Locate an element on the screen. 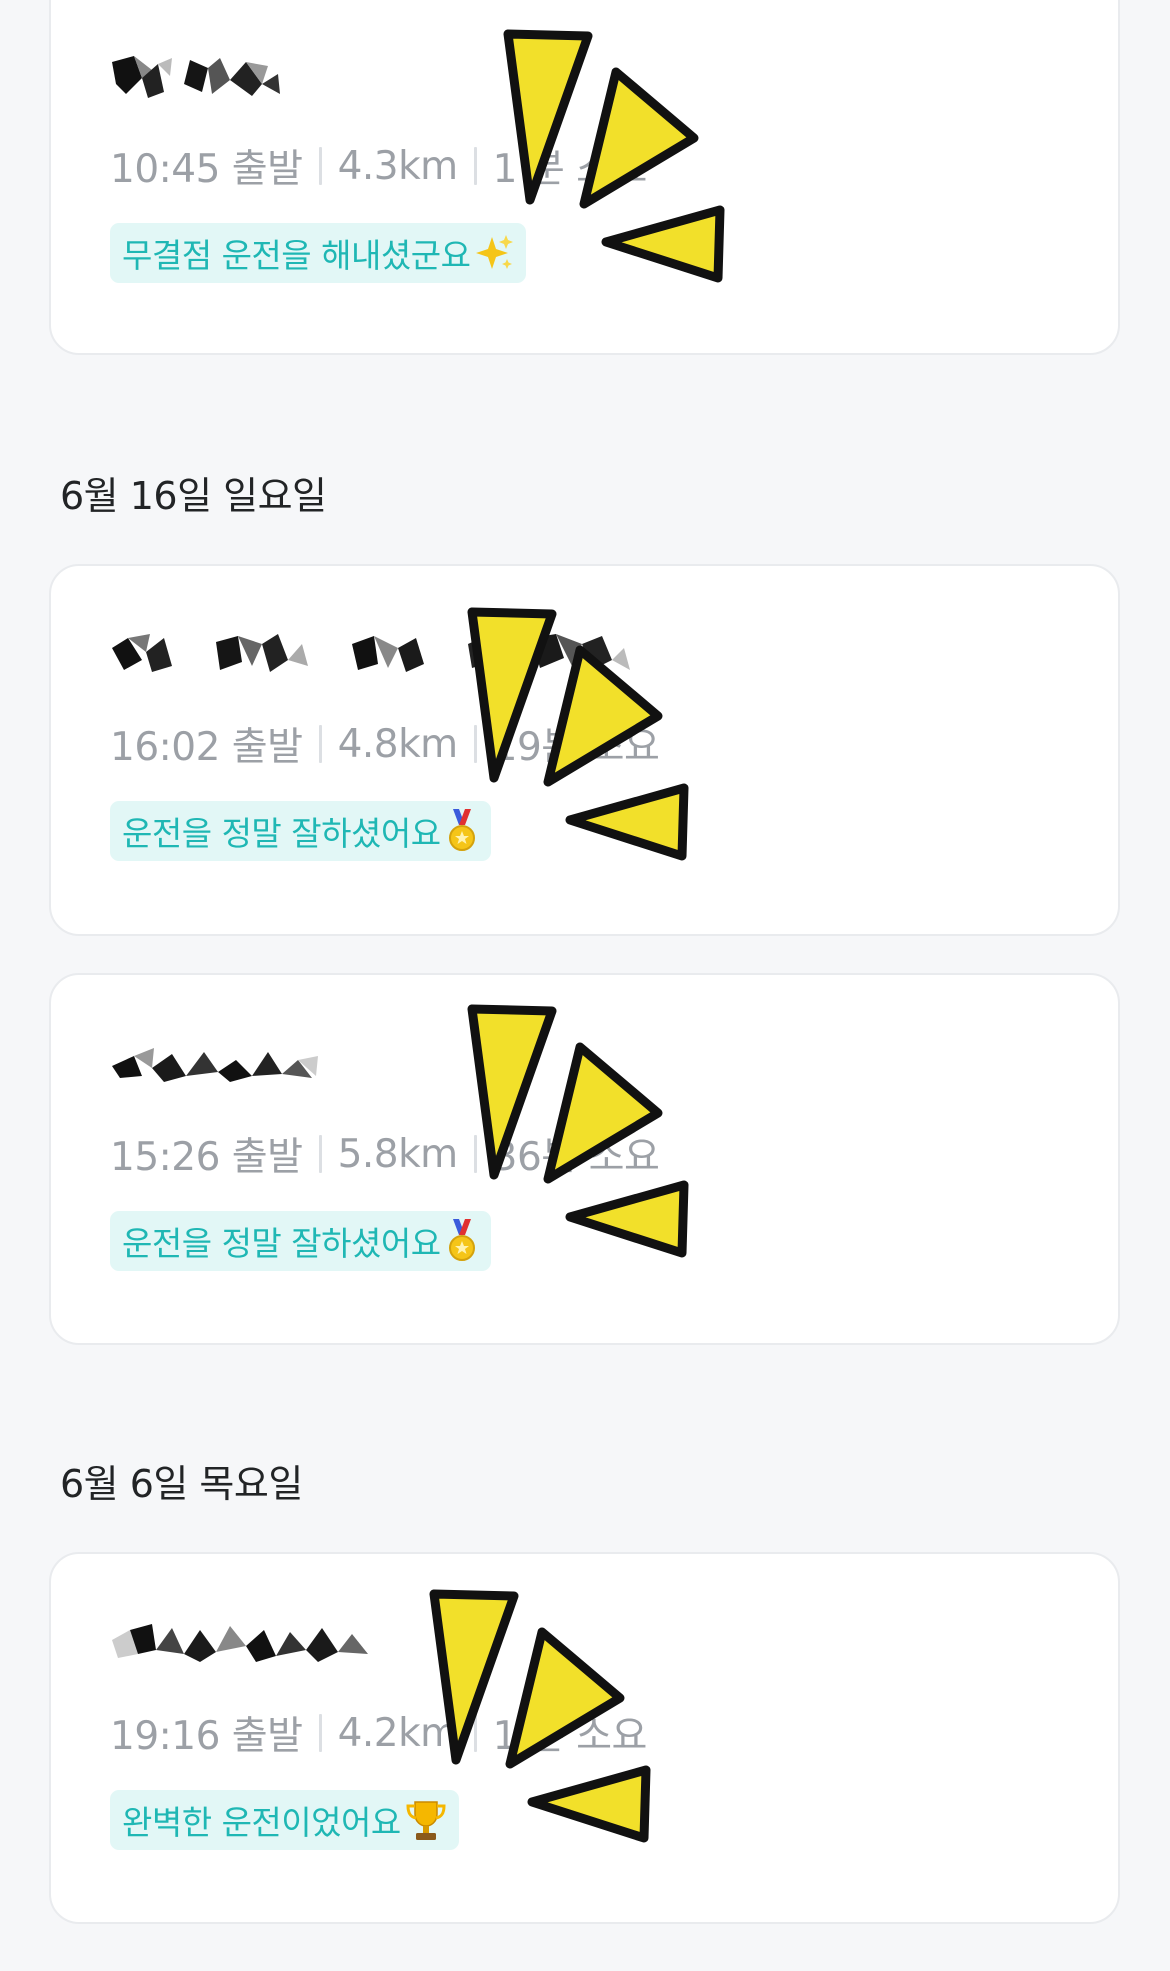 The height and width of the screenshot is (1971, 1170). depart-time: 10:45 출발 is located at coordinates (206, 169).